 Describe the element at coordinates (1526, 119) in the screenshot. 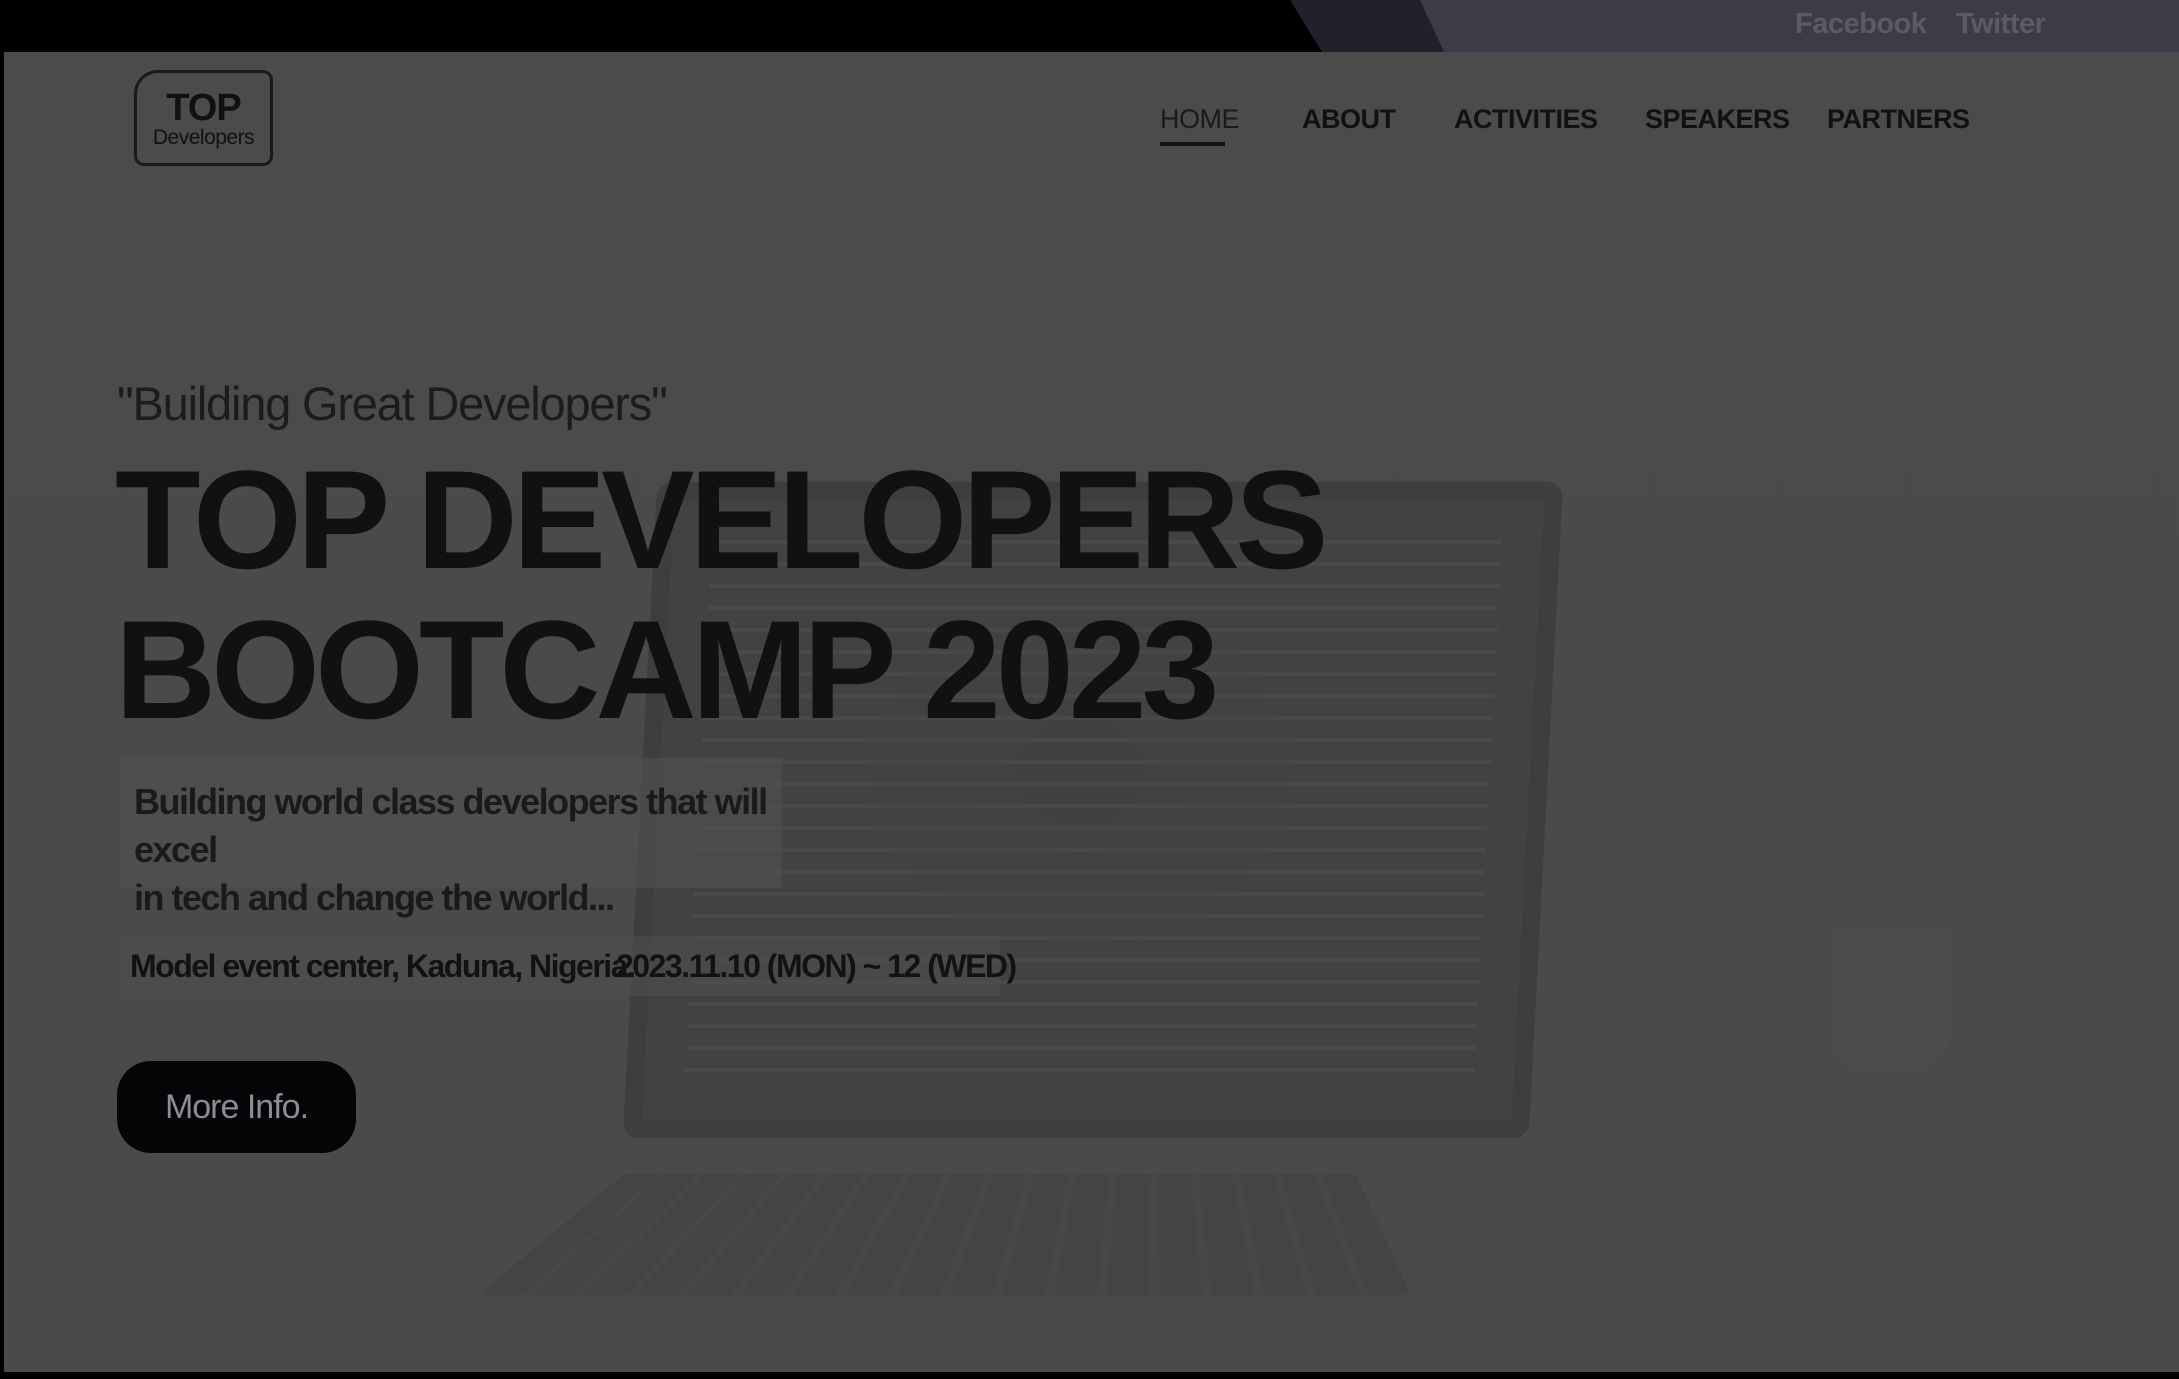

I see `nav-item-activities: ACTIVITIES` at that location.